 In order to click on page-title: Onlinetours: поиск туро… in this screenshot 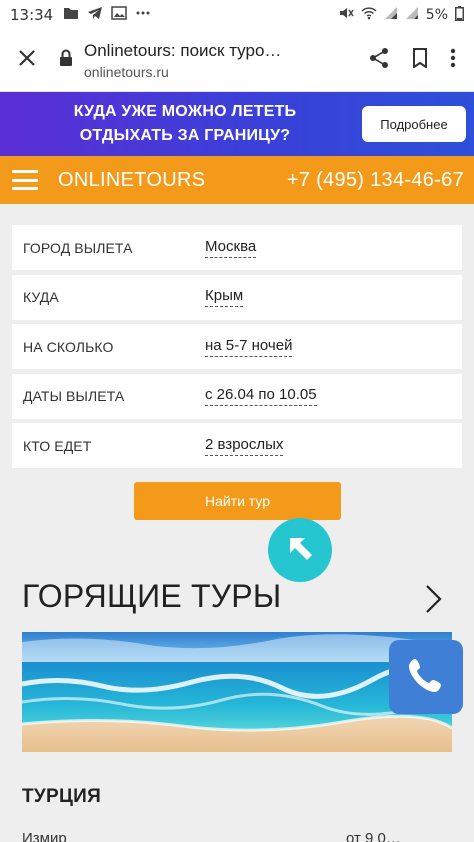, I will do `click(183, 50)`.